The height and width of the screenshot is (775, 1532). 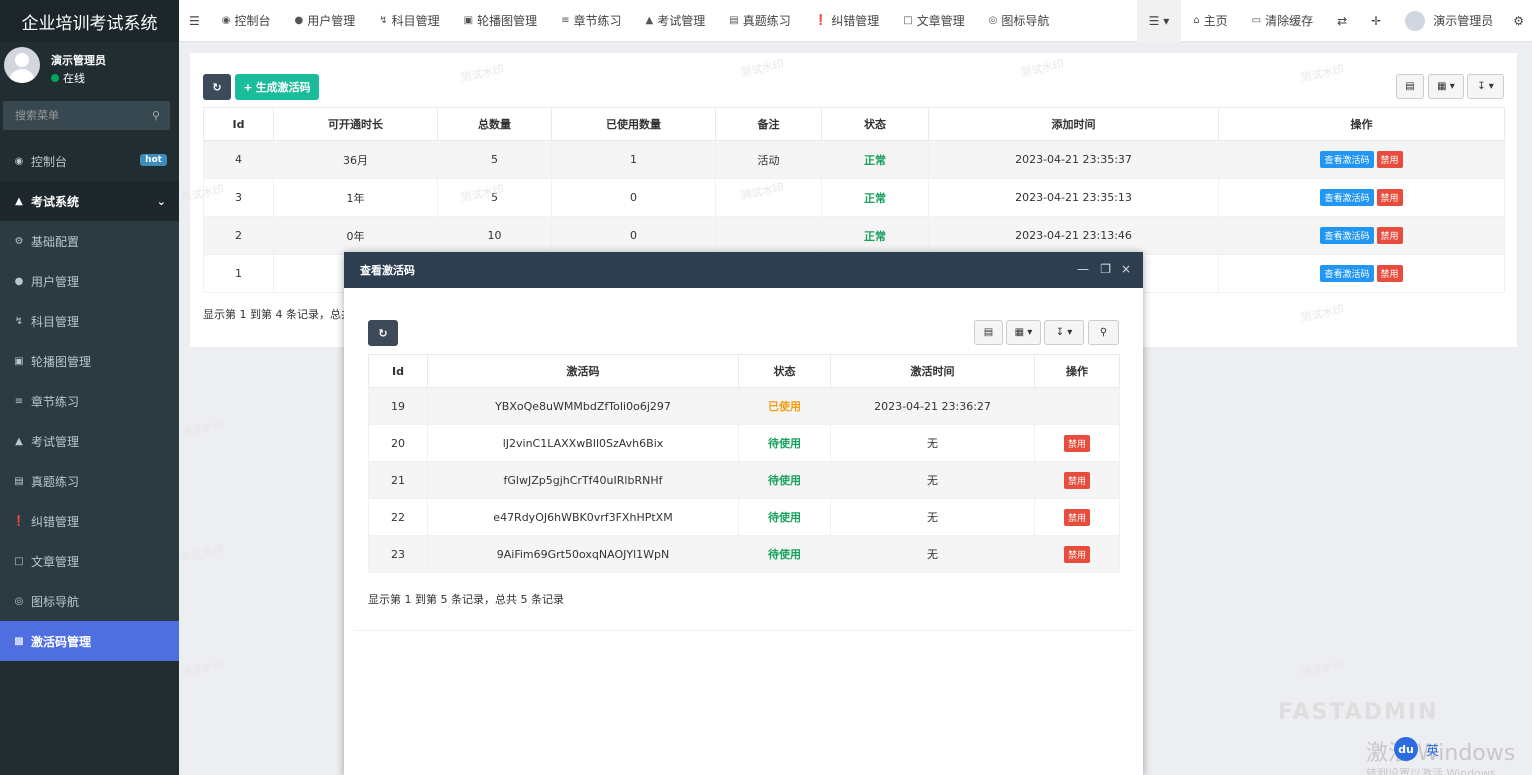 What do you see at coordinates (768, 159) in the screenshot?
I see `cell-remark: 活动` at bounding box center [768, 159].